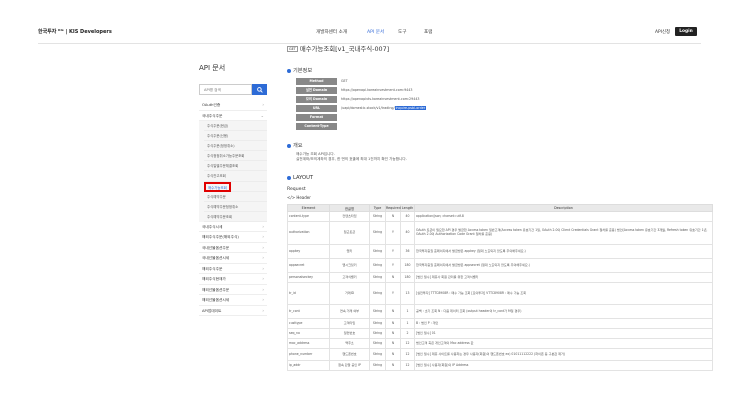 The image size is (739, 416). I want to click on nav-link-forum: 포럼, so click(428, 32).